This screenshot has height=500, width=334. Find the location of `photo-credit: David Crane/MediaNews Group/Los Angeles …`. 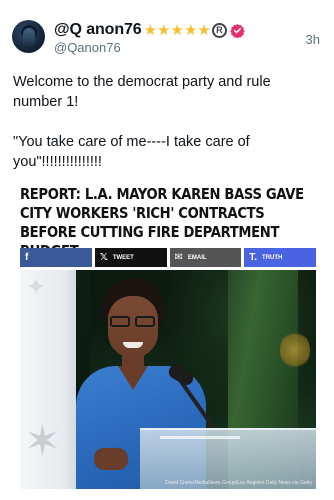

photo-credit: David Crane/MediaNews Group/Los Angeles … is located at coordinates (238, 483).